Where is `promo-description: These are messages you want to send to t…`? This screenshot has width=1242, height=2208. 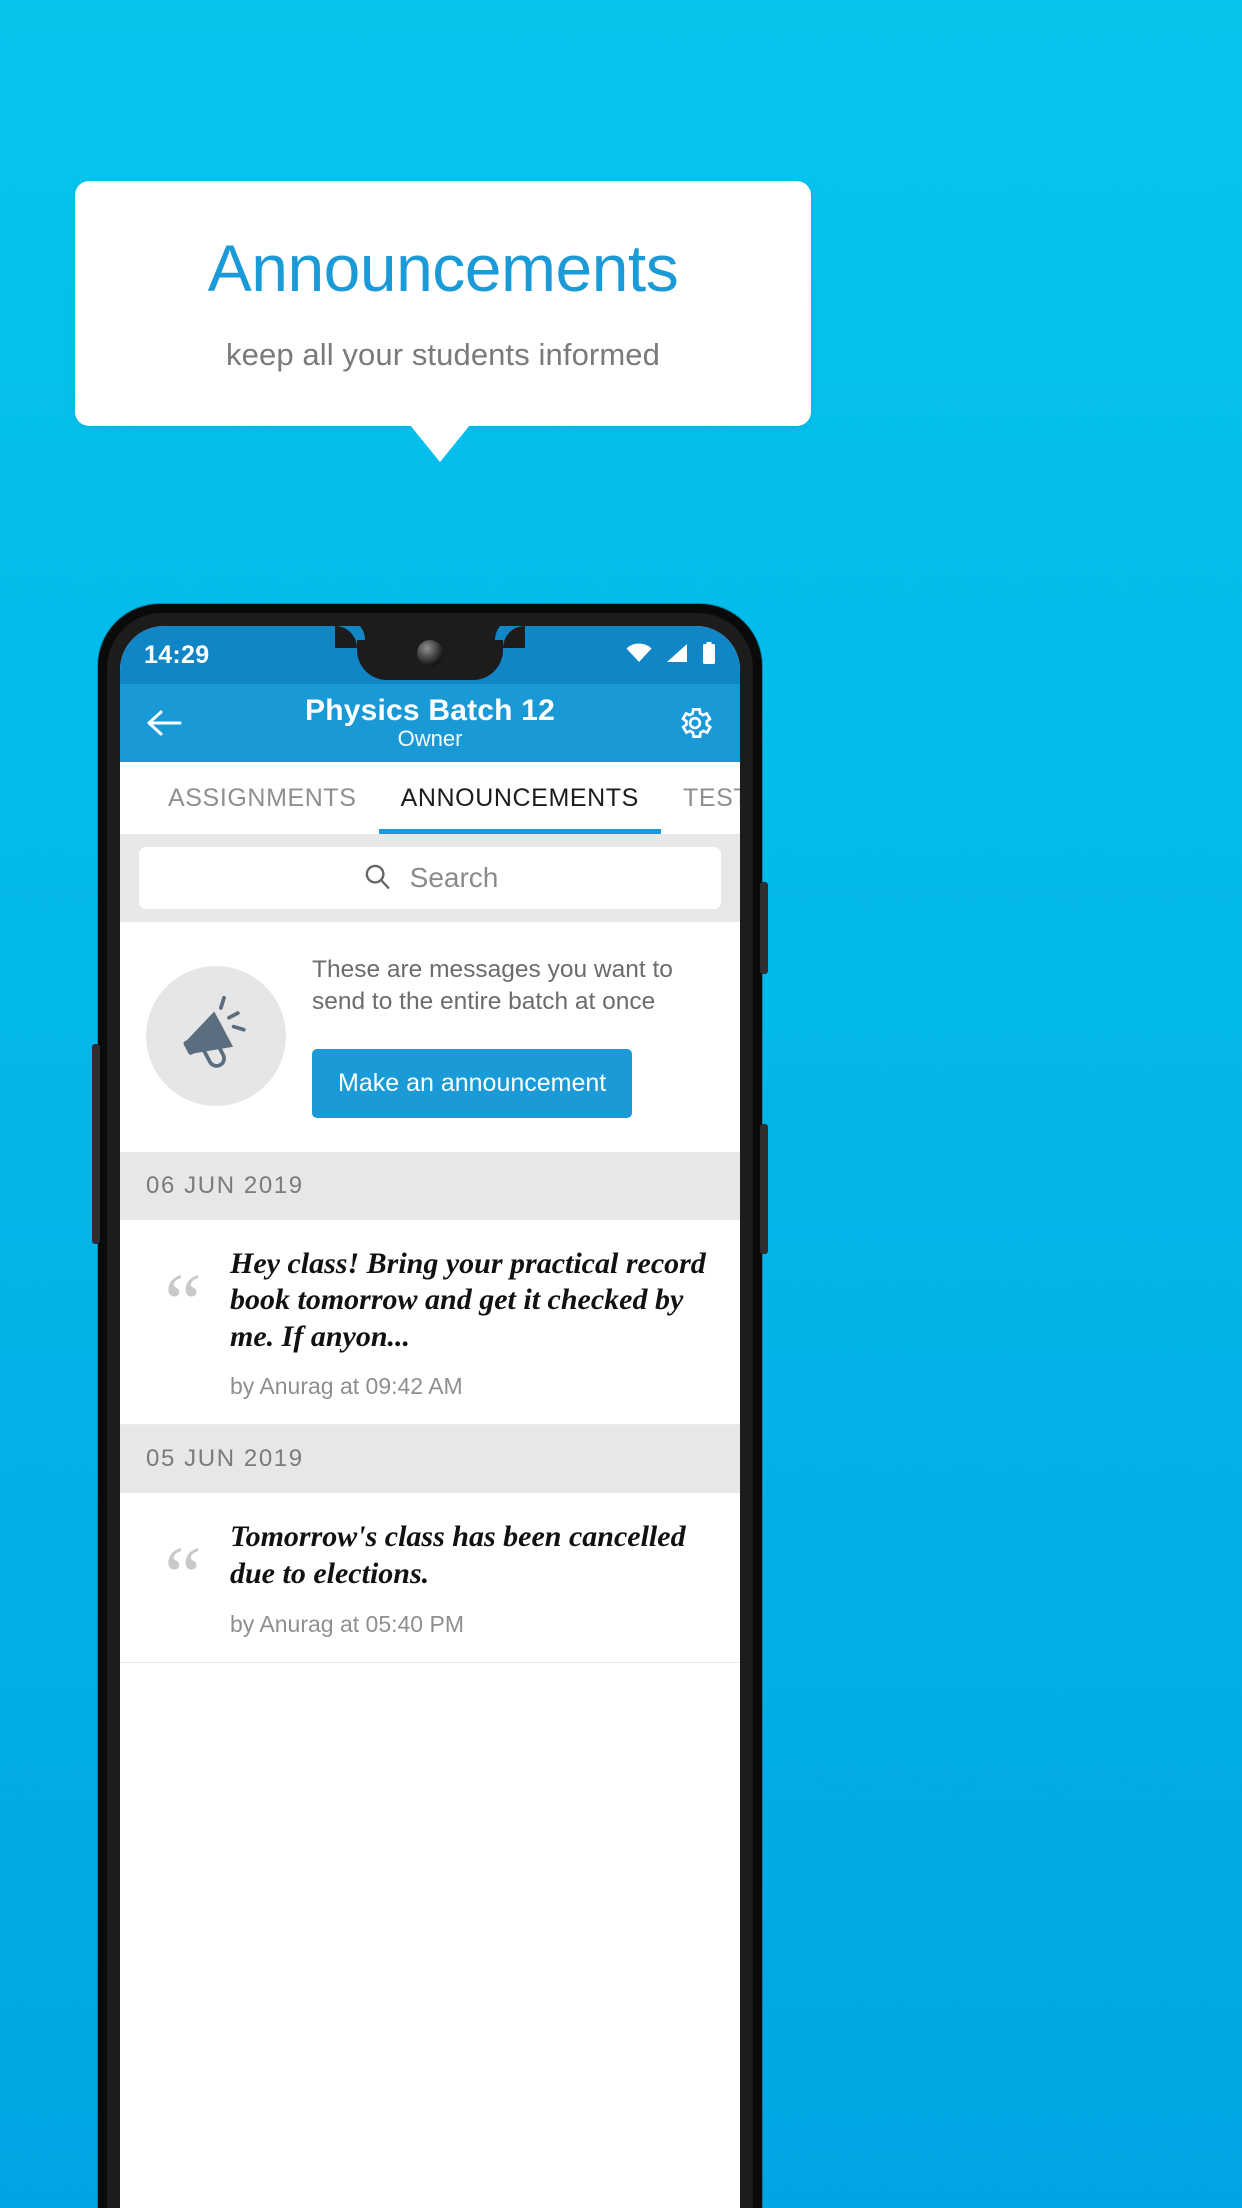 promo-description: These are messages you want to send to t… is located at coordinates (492, 986).